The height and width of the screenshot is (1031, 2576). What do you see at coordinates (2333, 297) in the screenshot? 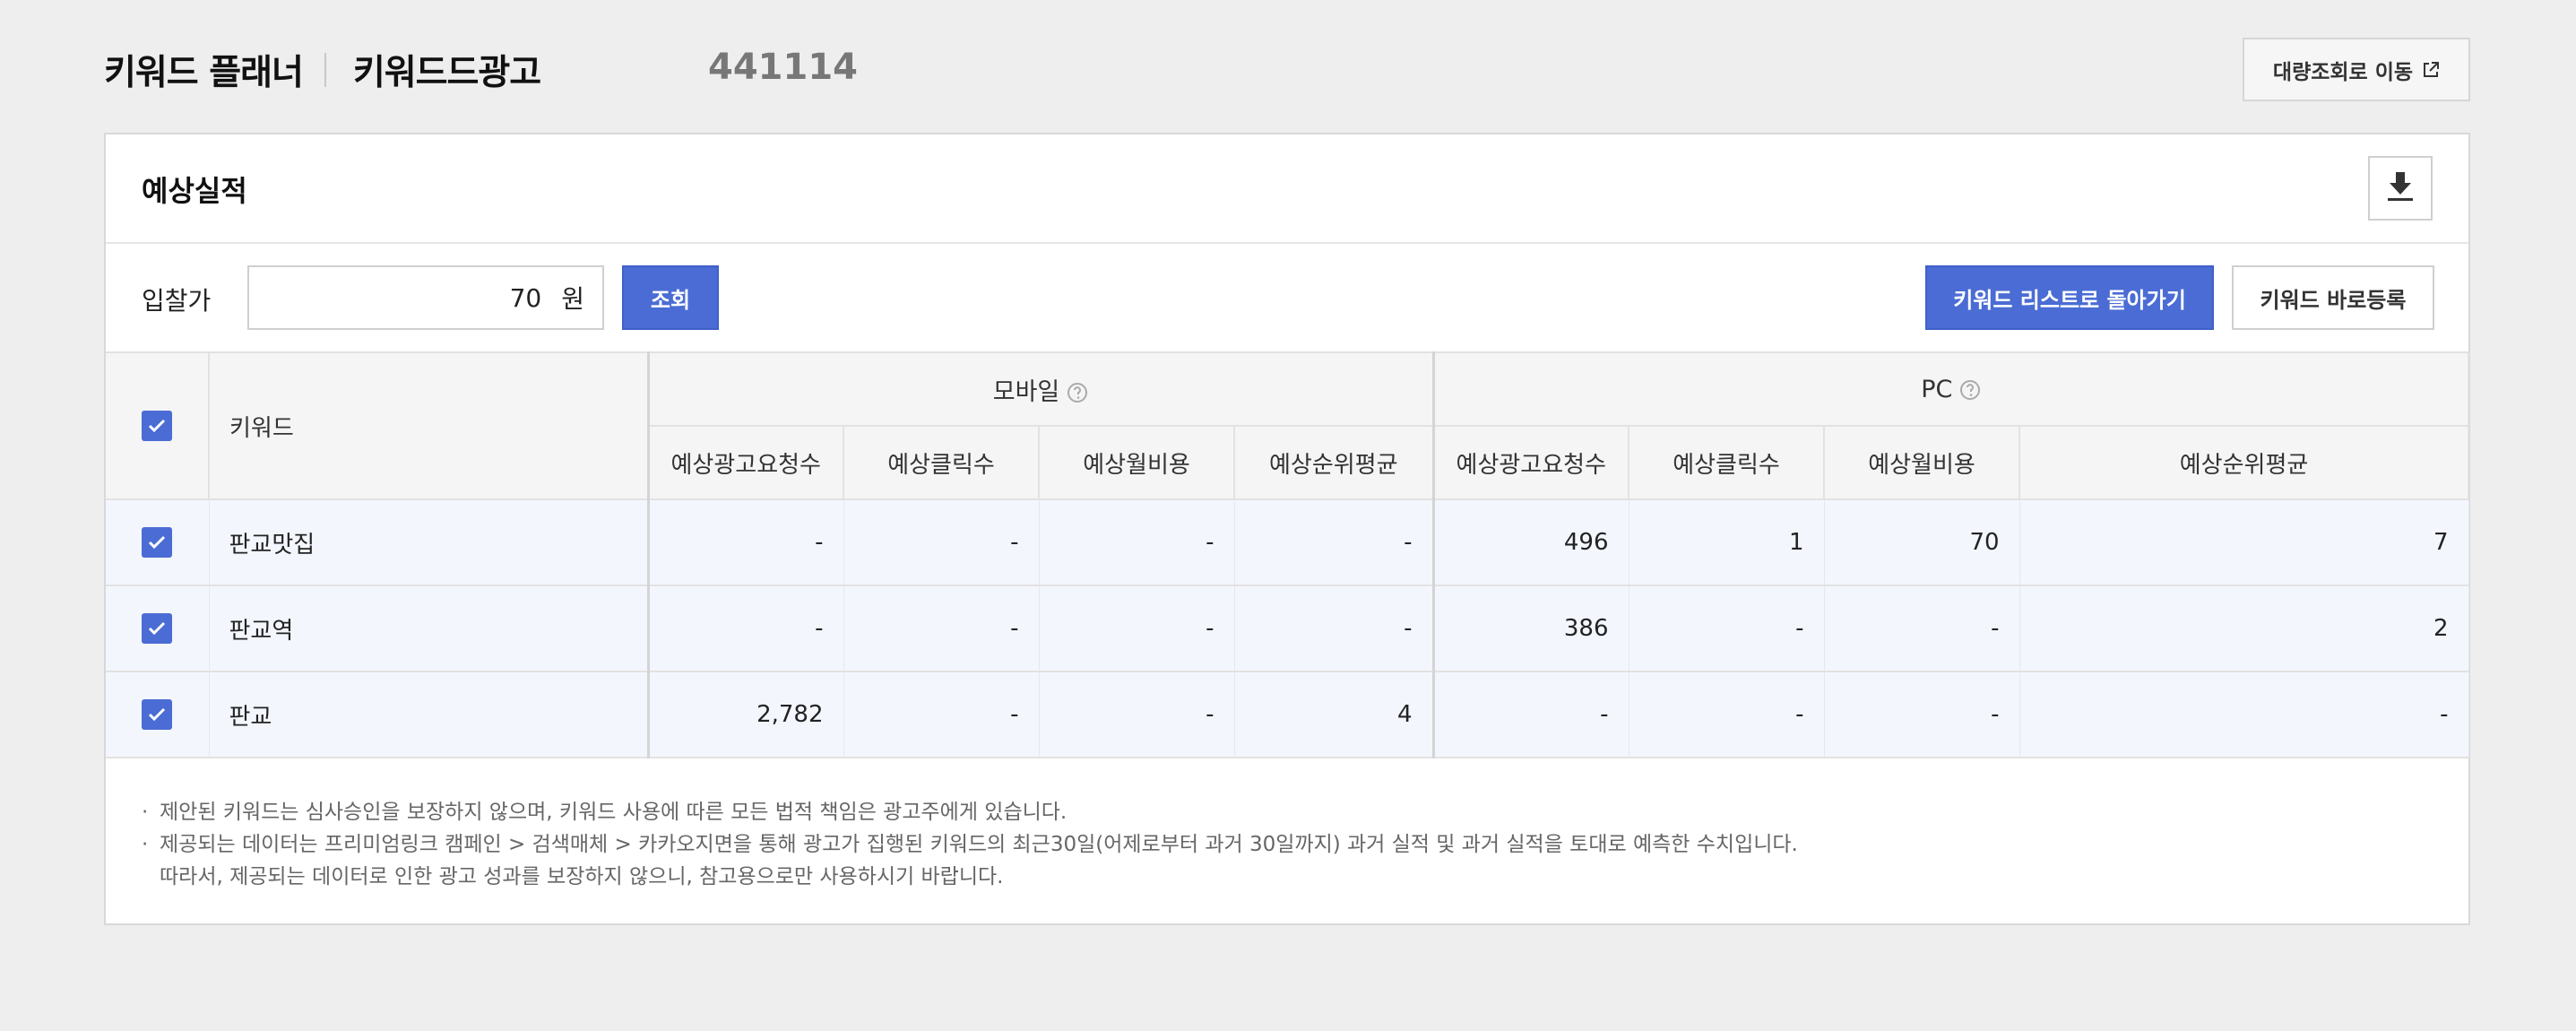
I see `register-keyword-button: 키워드 바로등록` at bounding box center [2333, 297].